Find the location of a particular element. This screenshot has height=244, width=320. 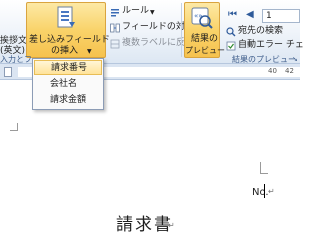

rules-button: ルール ▼ is located at coordinates (140, 12).